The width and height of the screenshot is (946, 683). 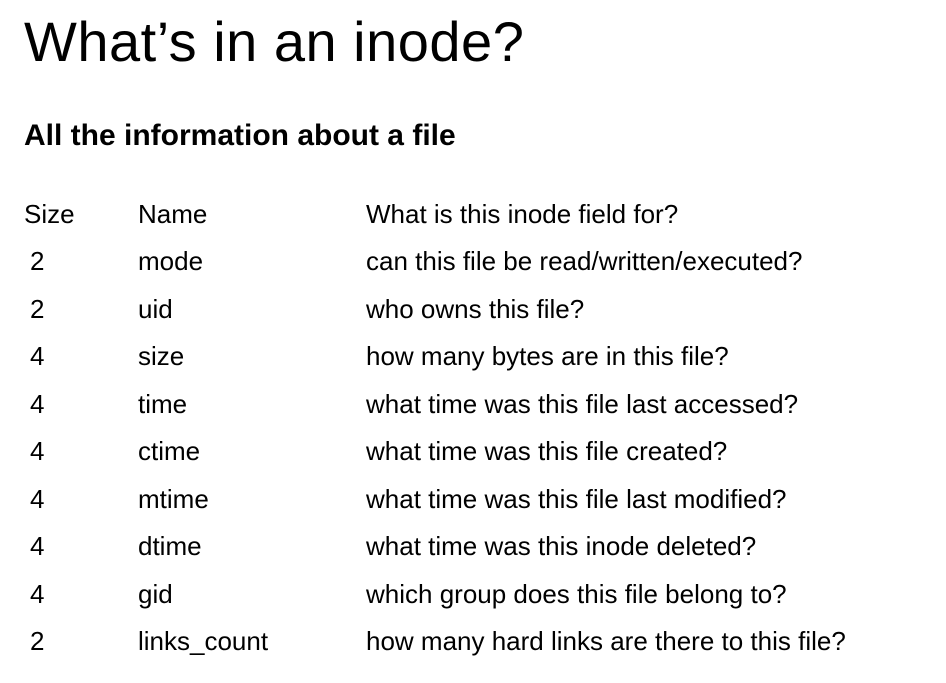 What do you see at coordinates (161, 356) in the screenshot?
I see `cell-name: size` at bounding box center [161, 356].